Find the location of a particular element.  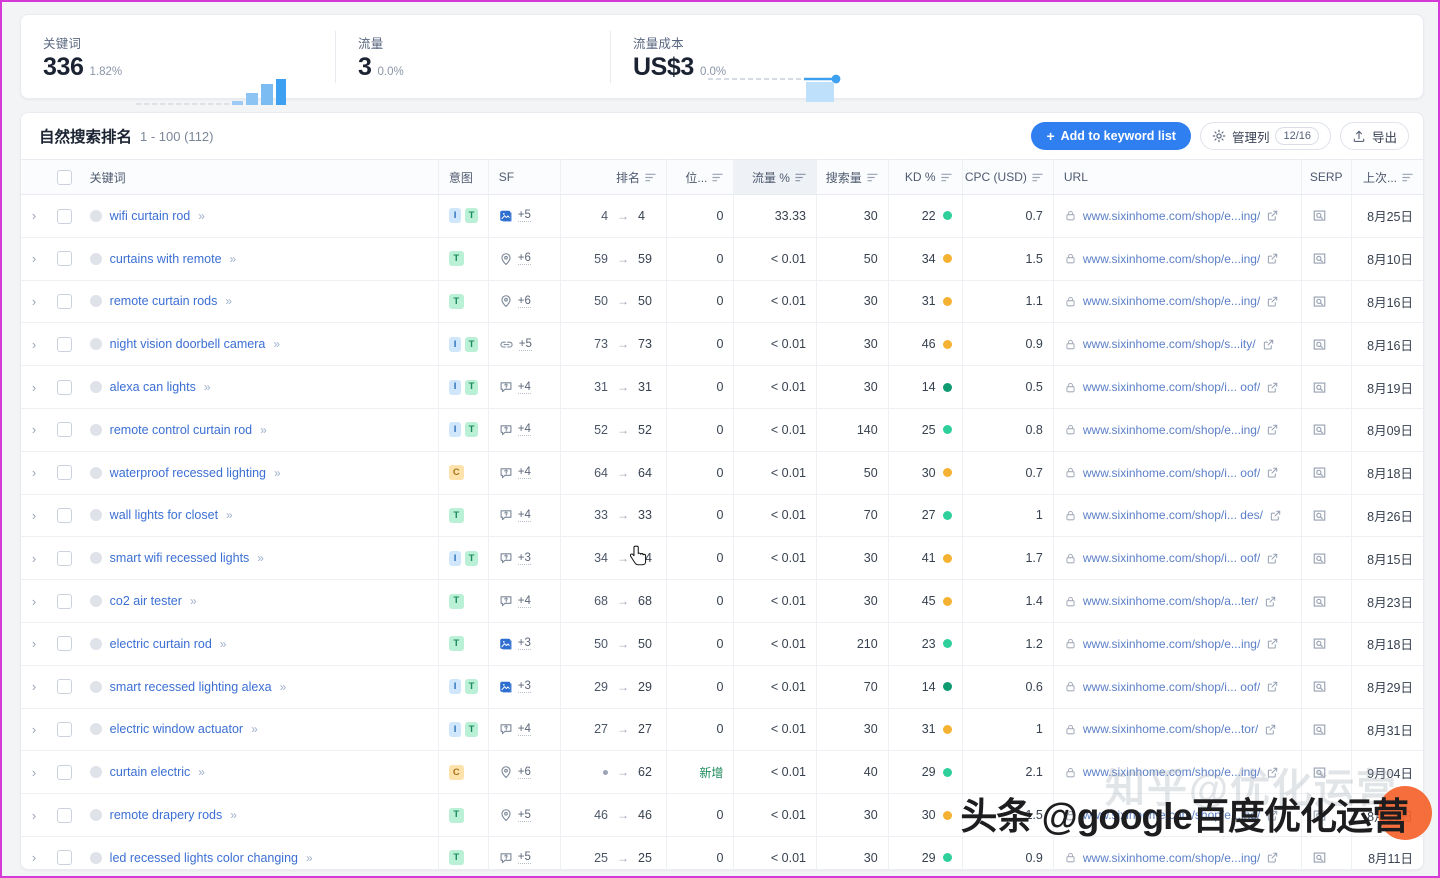

keyword-cell: wall lights for closet » is located at coordinates (259, 516).